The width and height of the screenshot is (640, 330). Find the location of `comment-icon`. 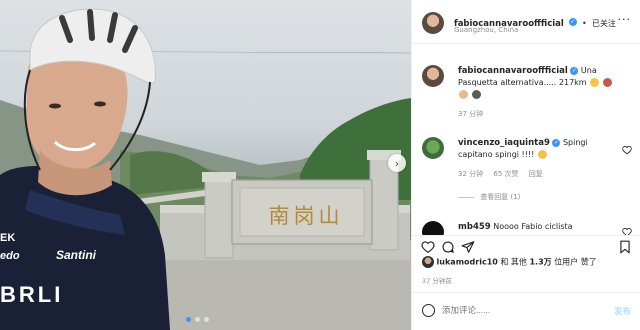

comment-icon is located at coordinates (448, 247).